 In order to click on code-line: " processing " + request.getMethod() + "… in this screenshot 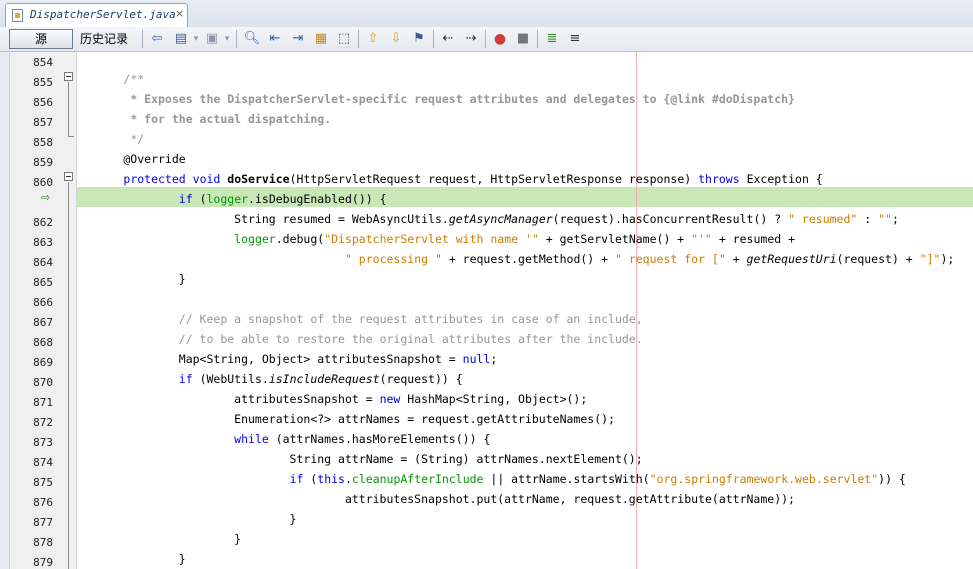, I will do `click(511, 259)`.